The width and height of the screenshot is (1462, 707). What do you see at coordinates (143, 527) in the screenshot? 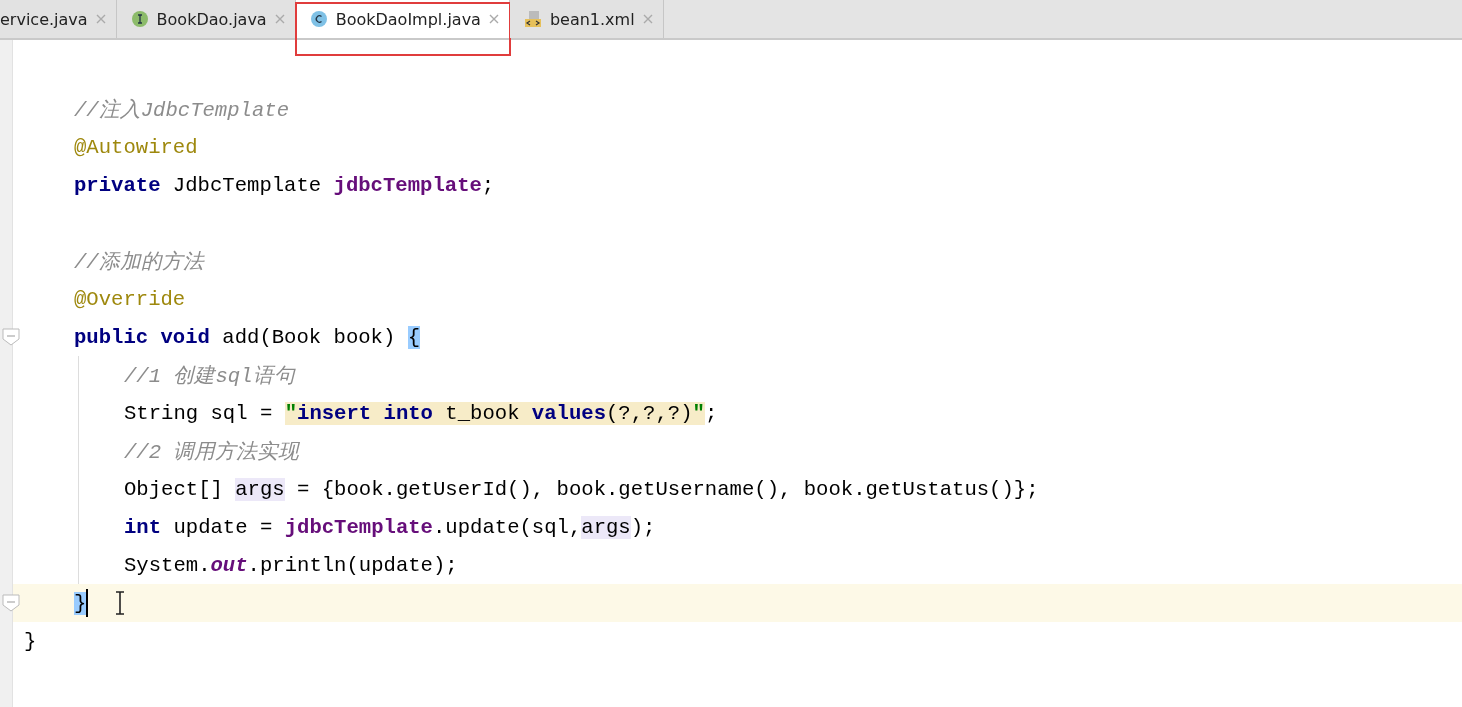
I see `code-token: int` at bounding box center [143, 527].